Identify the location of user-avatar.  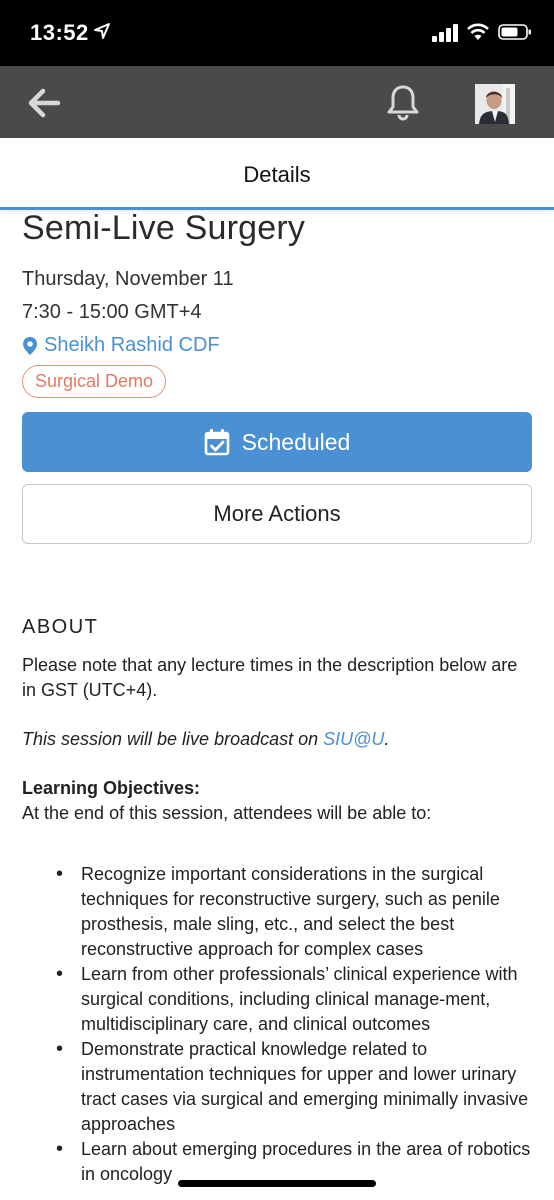
(495, 104).